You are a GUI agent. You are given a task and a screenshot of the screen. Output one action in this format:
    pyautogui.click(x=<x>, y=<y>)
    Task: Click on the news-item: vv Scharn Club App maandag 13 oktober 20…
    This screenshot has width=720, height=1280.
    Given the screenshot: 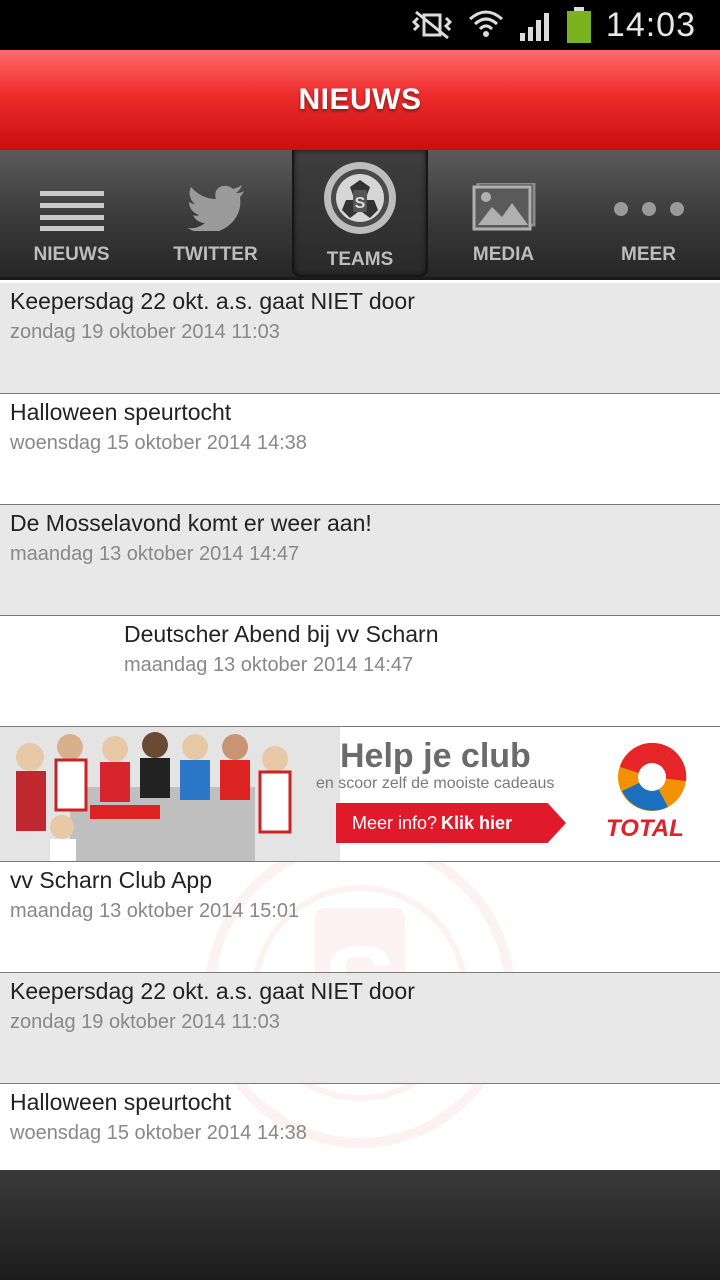 What is the action you would take?
    pyautogui.click(x=360, y=917)
    